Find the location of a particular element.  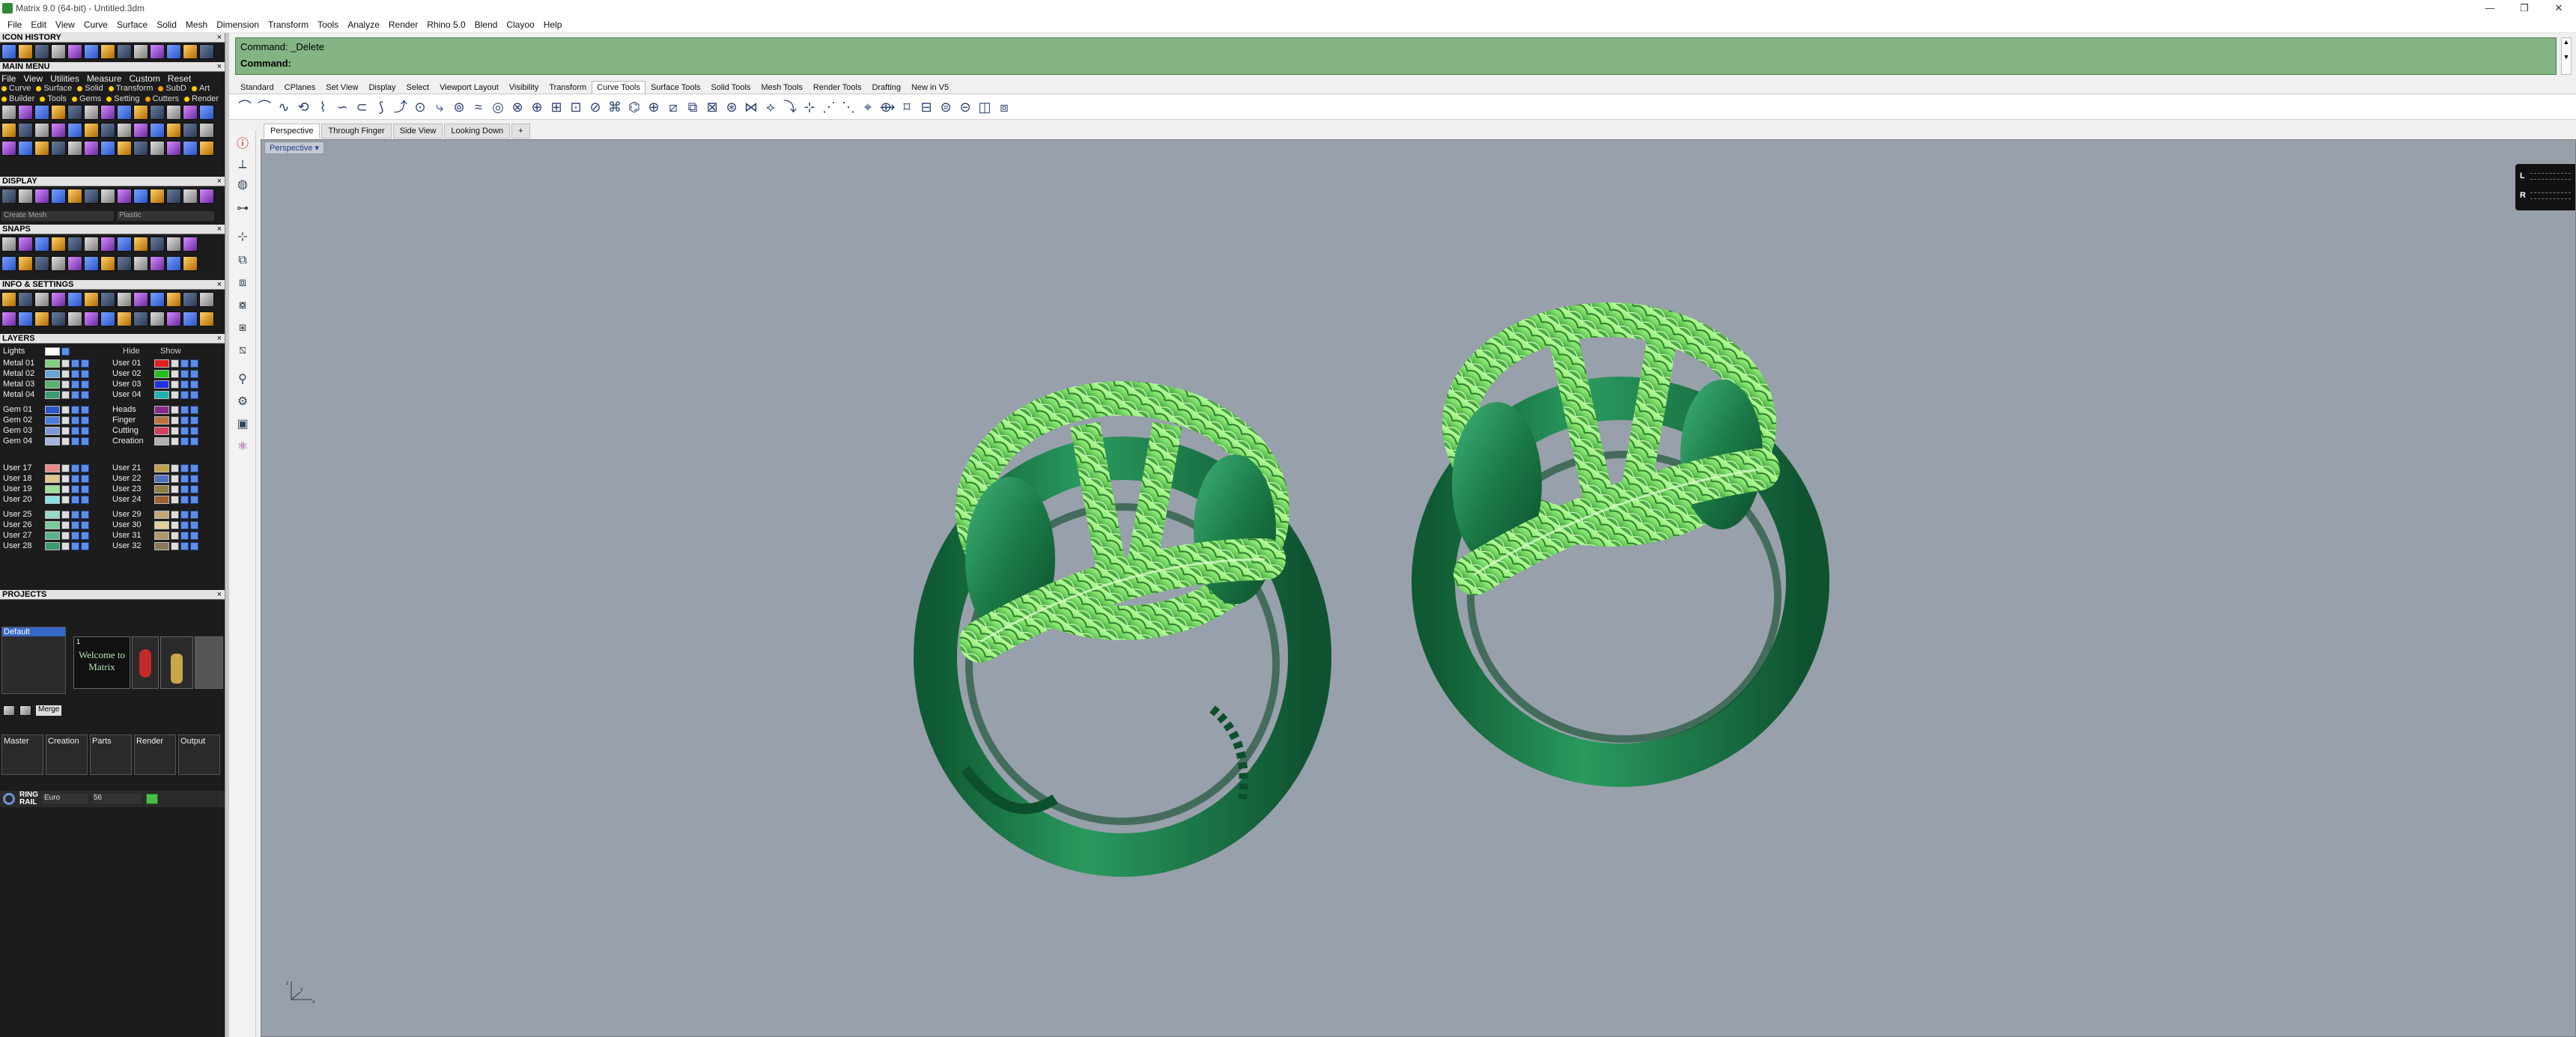

layer-row: User 19 is located at coordinates (47, 489).